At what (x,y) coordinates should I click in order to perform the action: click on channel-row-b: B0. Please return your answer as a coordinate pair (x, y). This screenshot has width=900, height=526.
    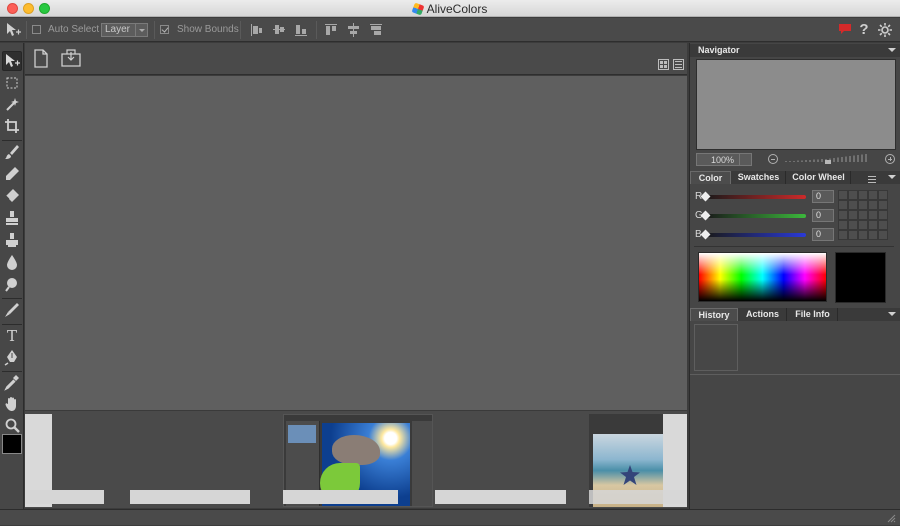
    Looking at the image, I should click on (763, 235).